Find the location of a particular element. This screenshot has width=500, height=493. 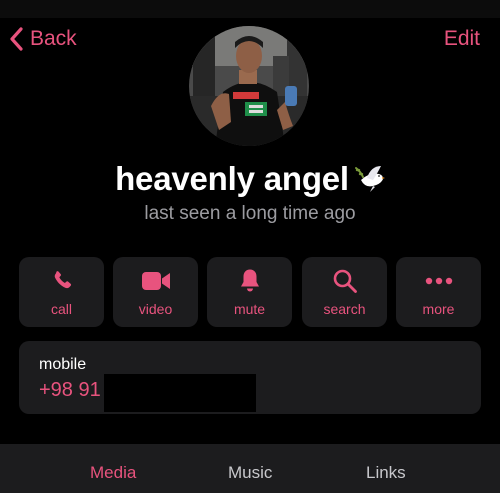

contact-name: heavenly angel is located at coordinates (232, 178).